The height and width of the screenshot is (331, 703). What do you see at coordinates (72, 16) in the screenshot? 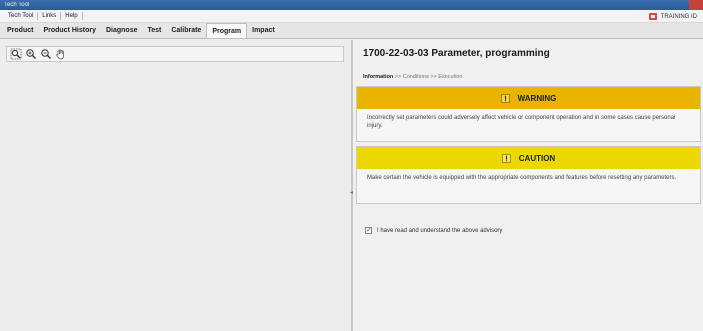
I see `menu-item-help: Help` at bounding box center [72, 16].